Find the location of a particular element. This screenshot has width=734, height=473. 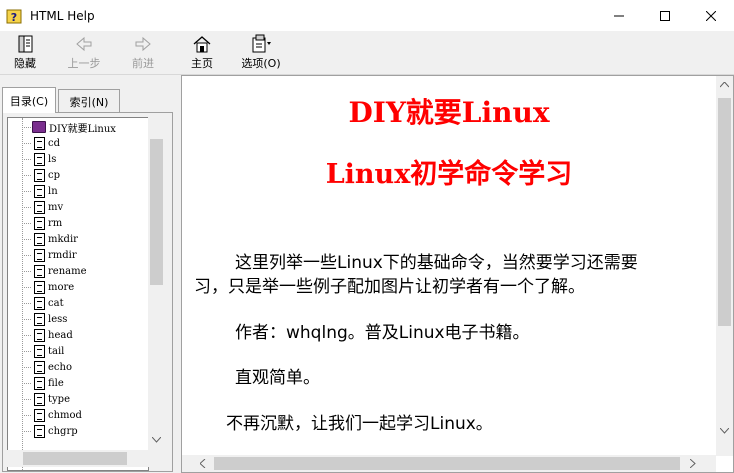

tree-item-cp: cp is located at coordinates (41, 175).